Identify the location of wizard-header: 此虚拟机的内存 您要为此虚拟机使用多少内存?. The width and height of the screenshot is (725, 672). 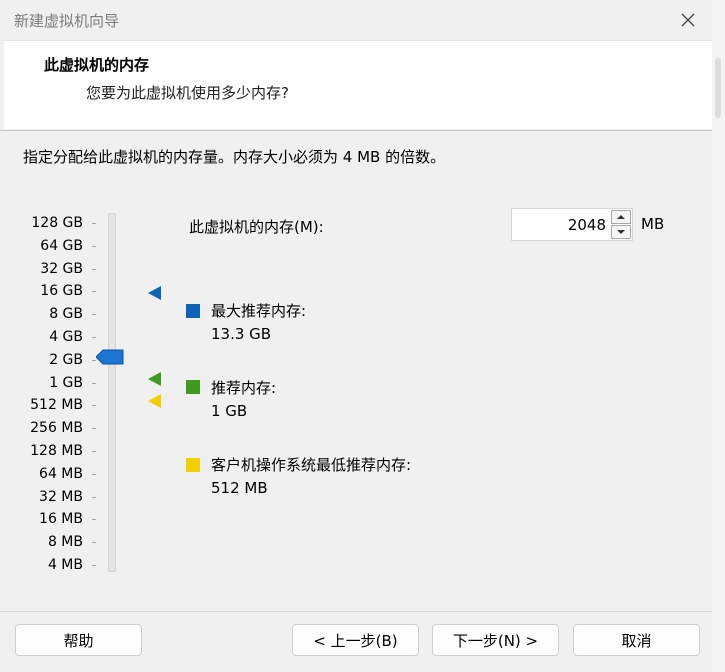
(358, 85).